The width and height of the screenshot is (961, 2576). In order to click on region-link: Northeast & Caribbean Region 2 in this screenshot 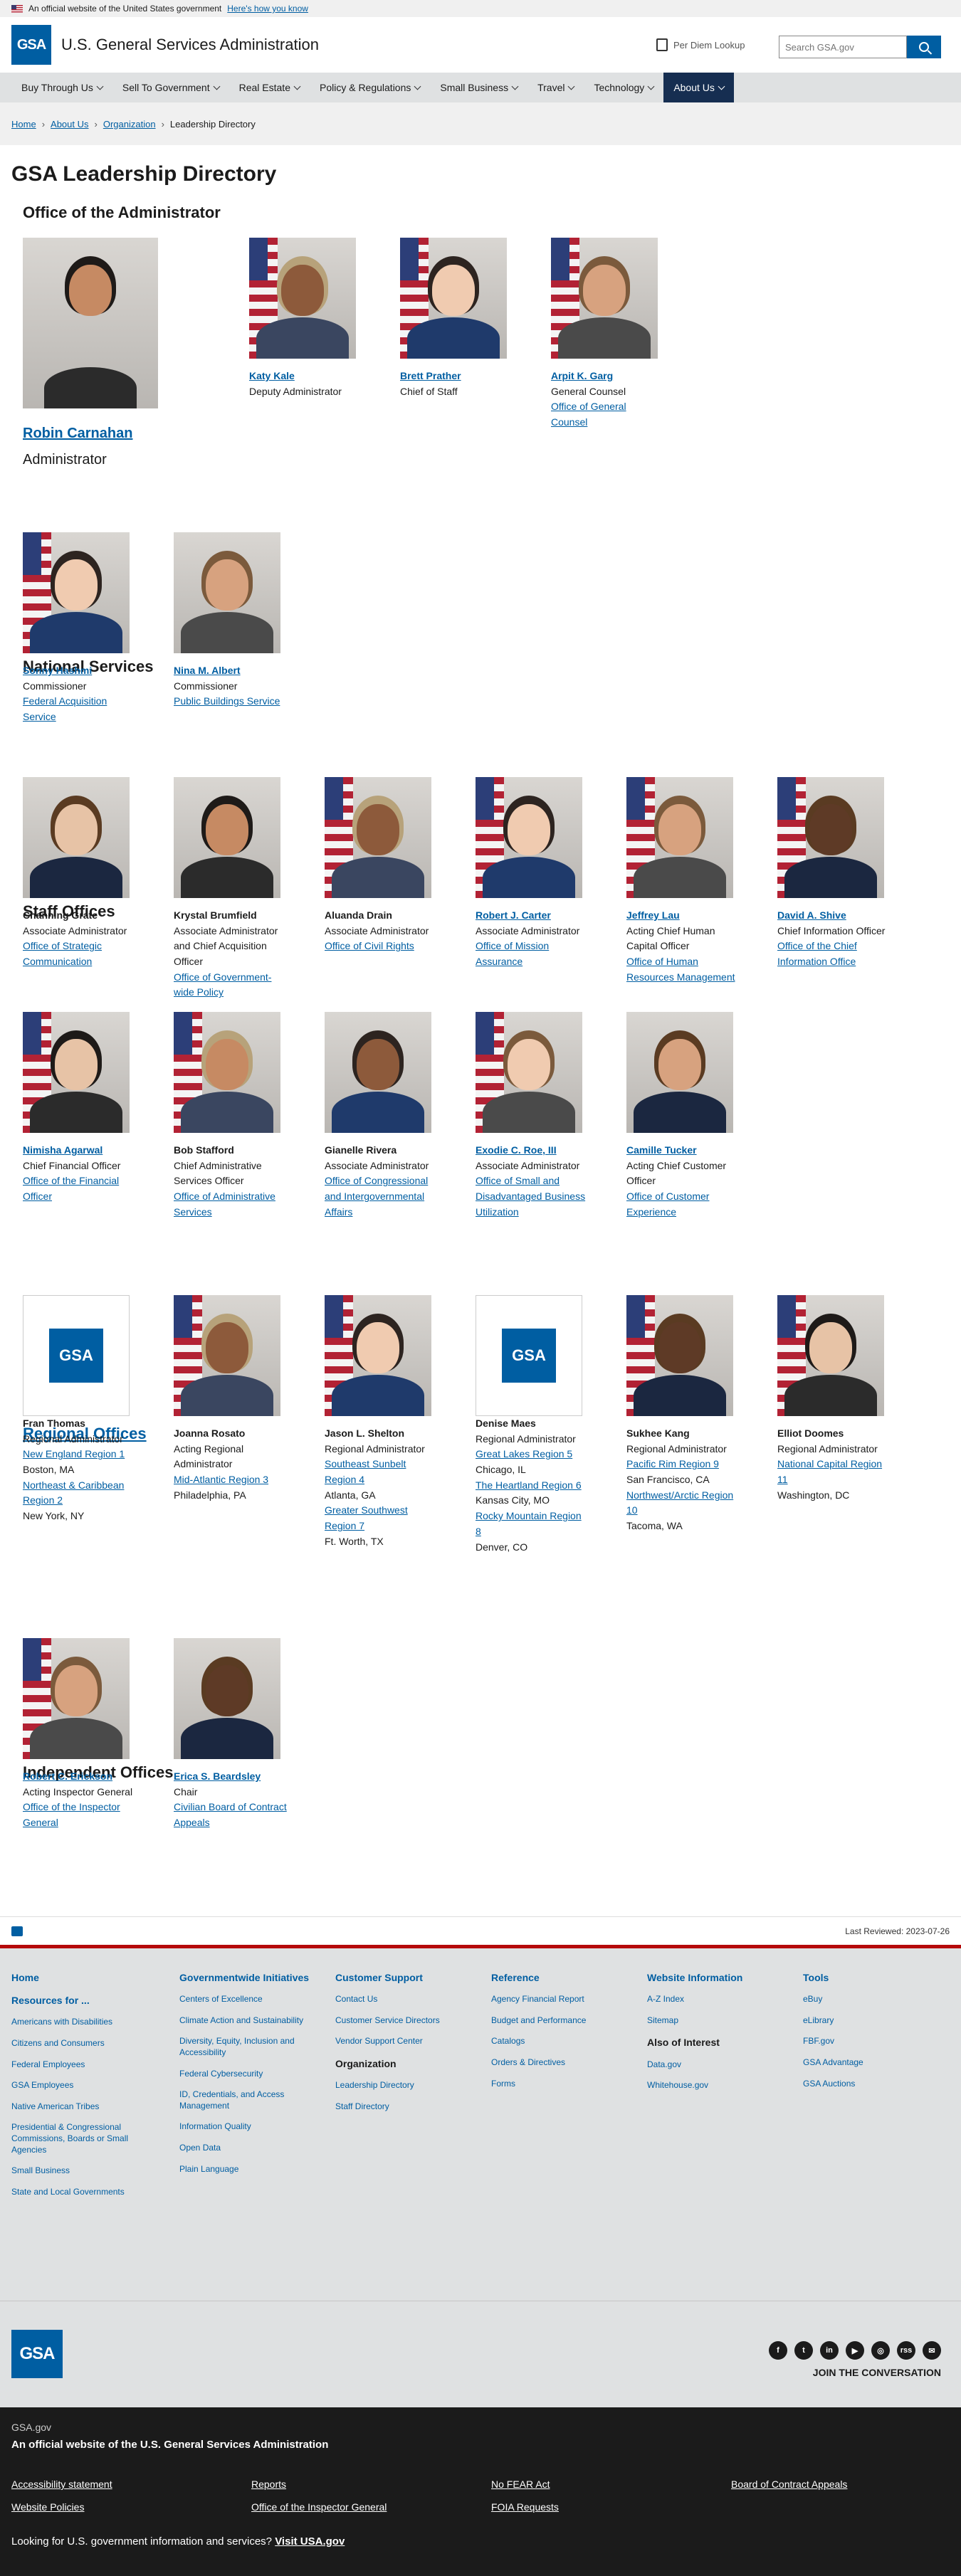, I will do `click(80, 1494)`.